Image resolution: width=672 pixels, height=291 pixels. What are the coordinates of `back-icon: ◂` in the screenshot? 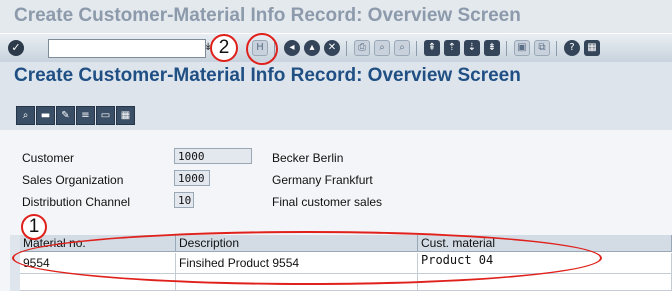 It's located at (292, 48).